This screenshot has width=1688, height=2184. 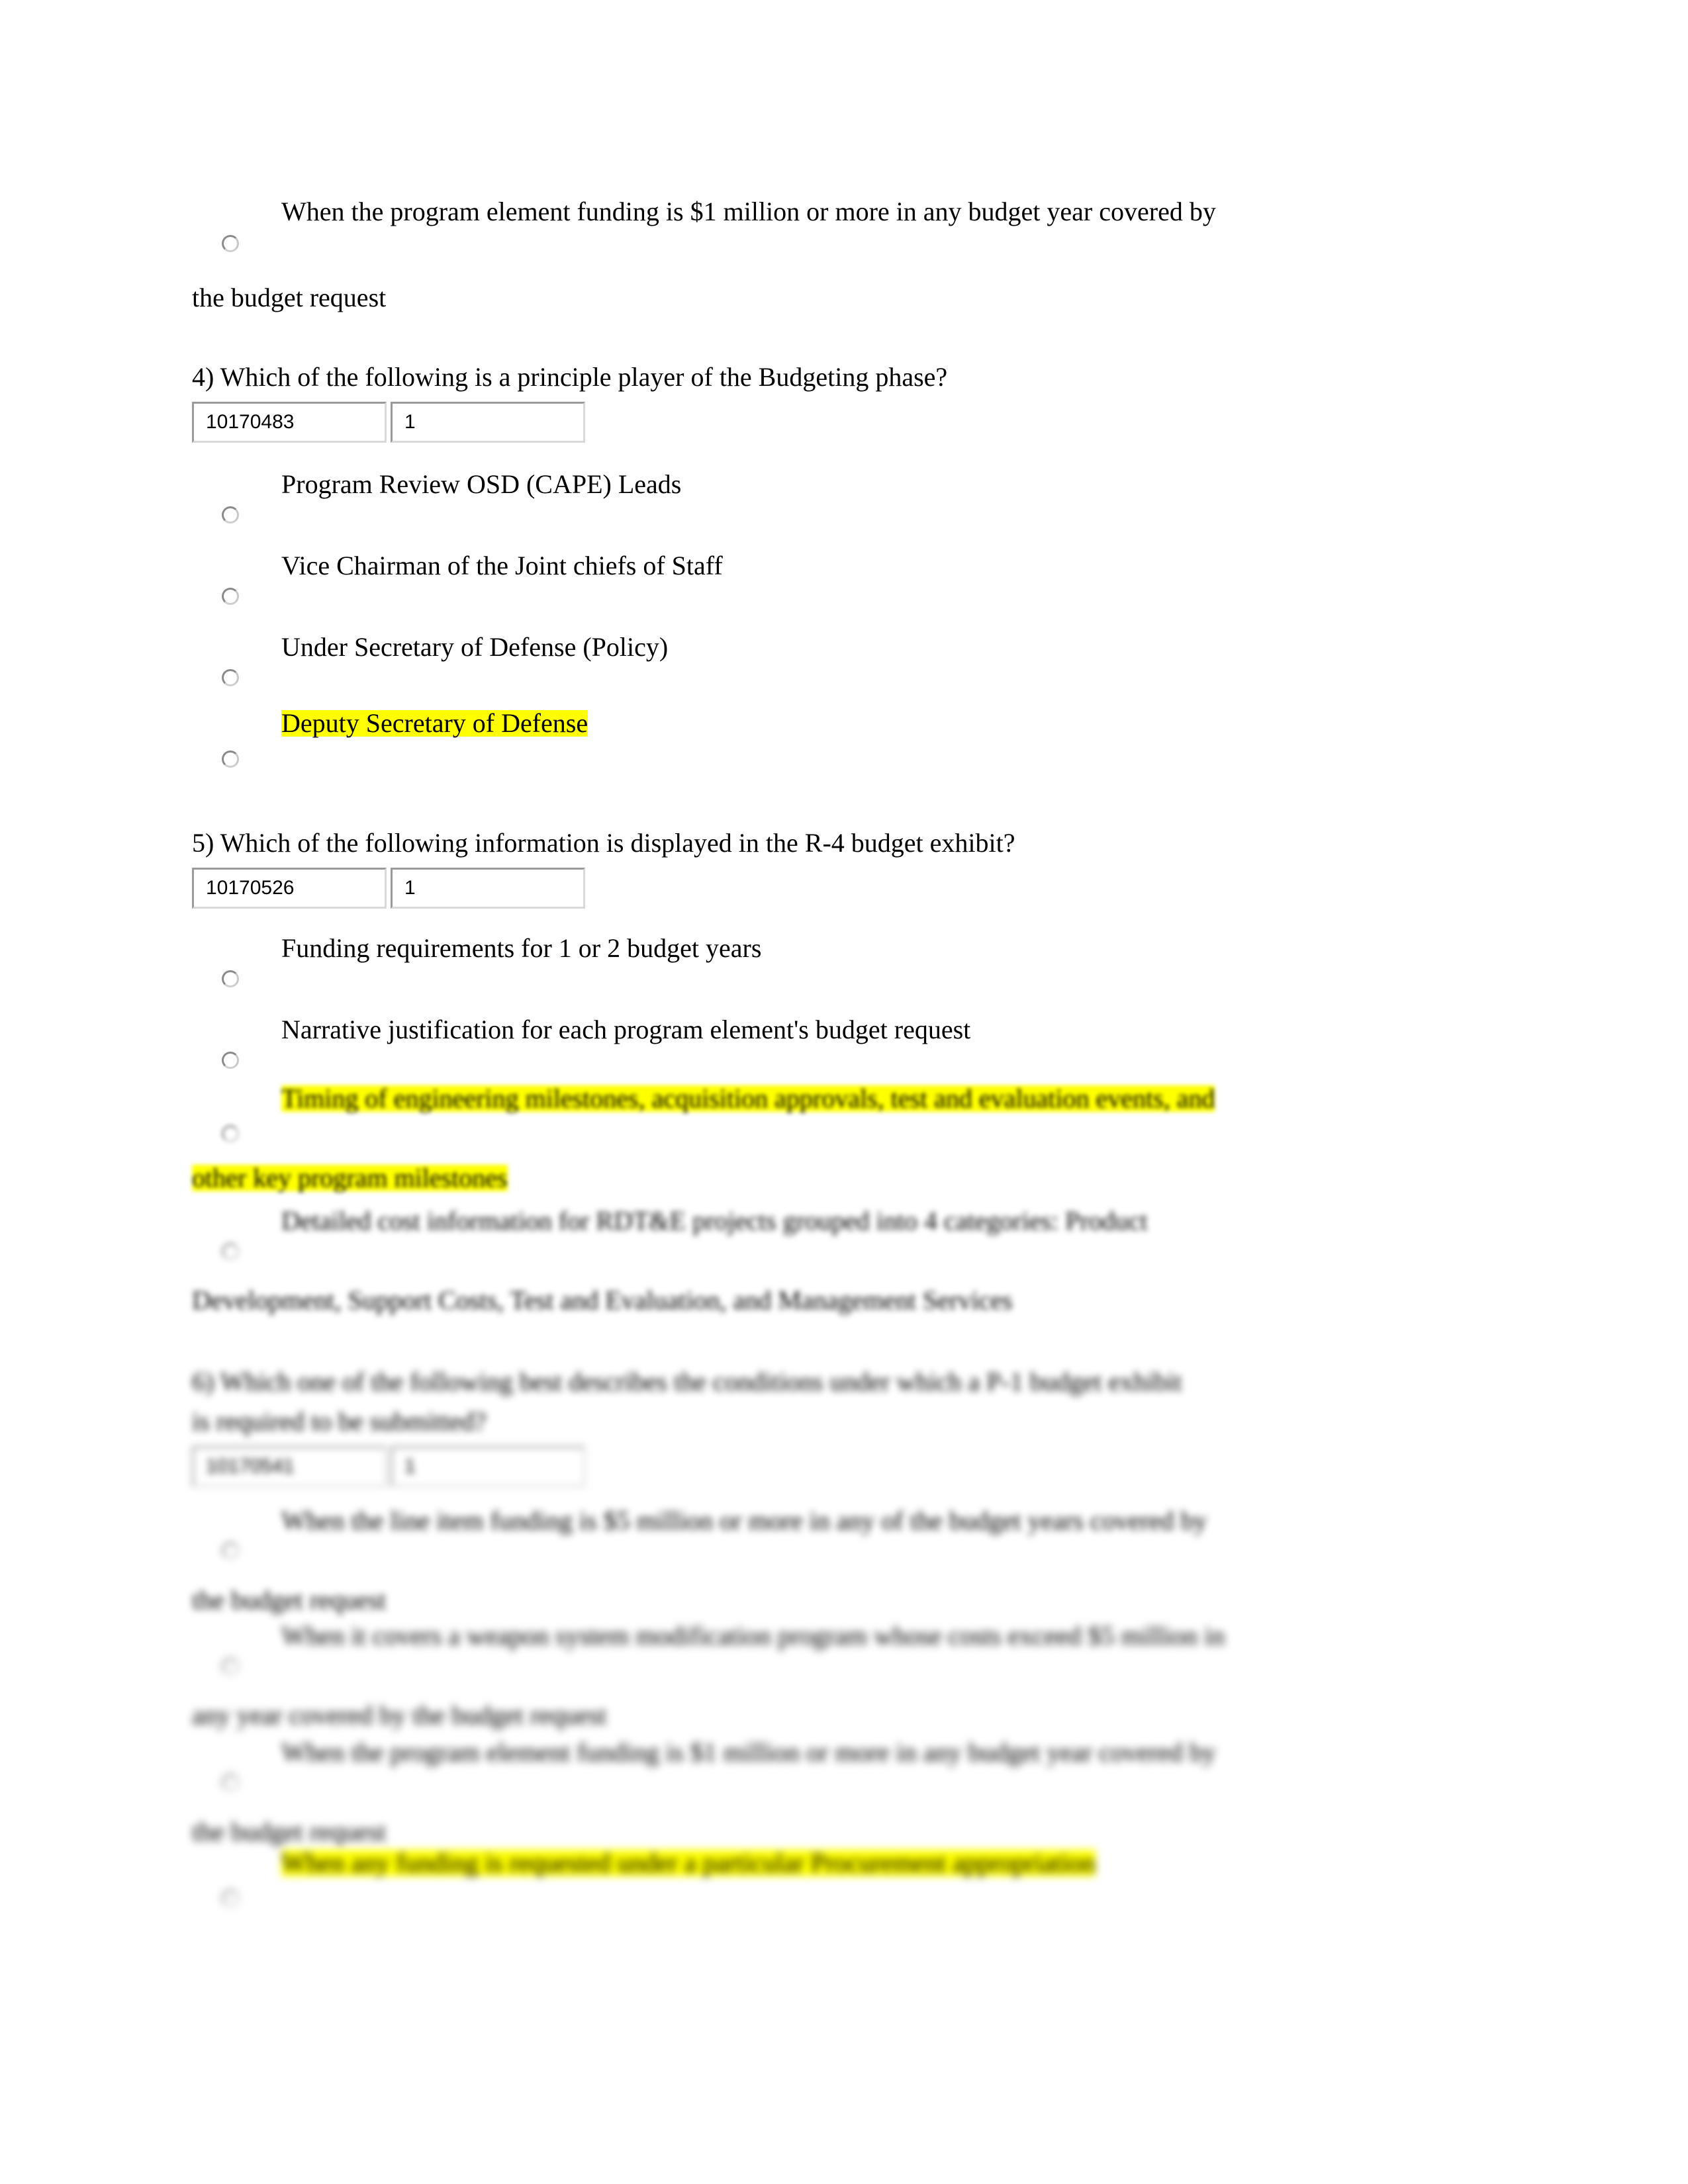 I want to click on question-4-id-table: 10170483 1, so click(x=388, y=422).